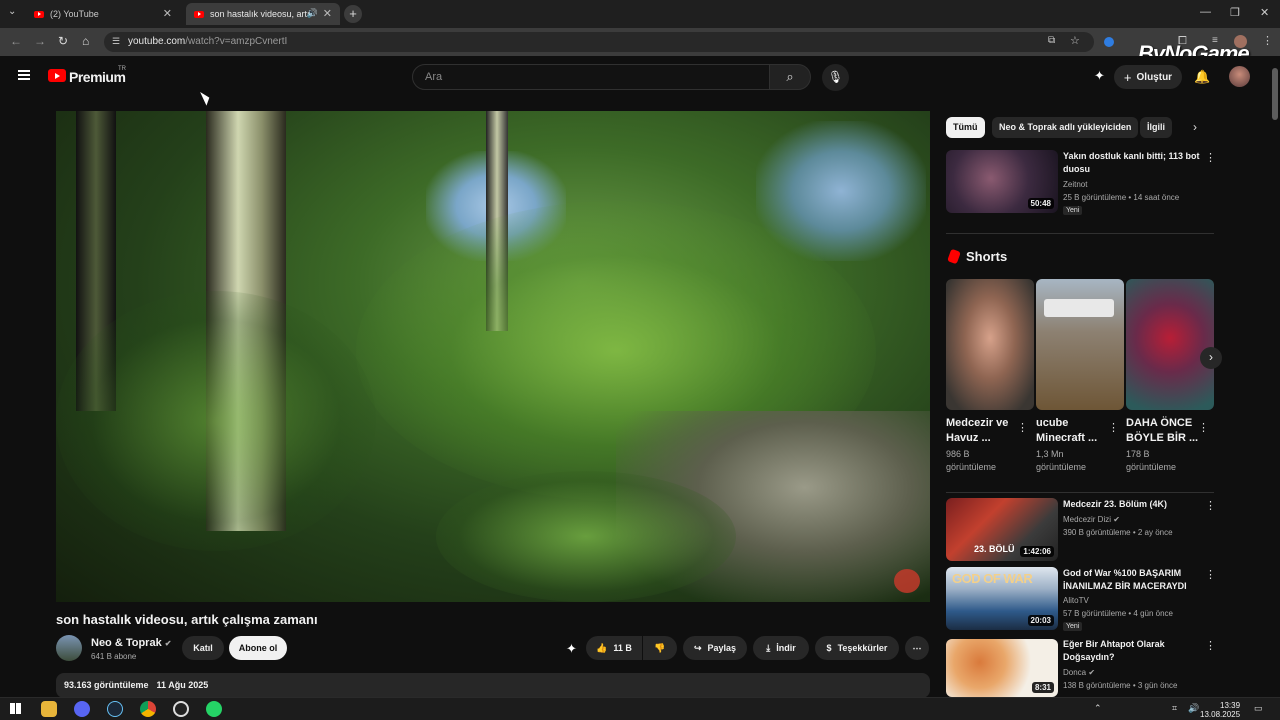 Image resolution: width=1280 pixels, height=720 pixels. What do you see at coordinates (1202, 77) in the screenshot?
I see `notifications-bell-icon: 🔔` at bounding box center [1202, 77].